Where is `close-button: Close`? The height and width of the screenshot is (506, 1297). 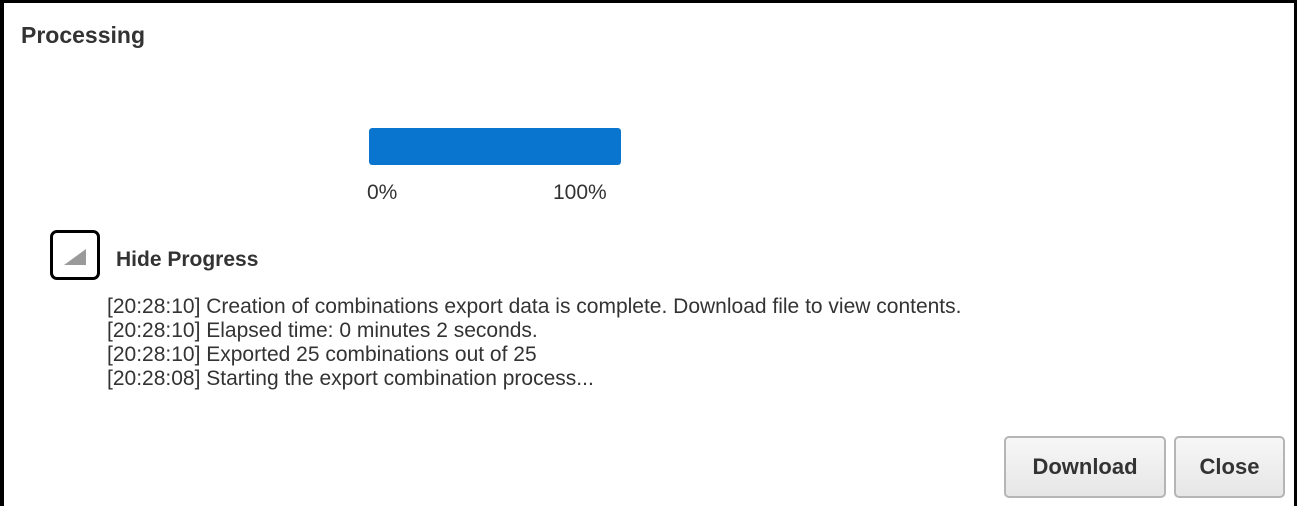 close-button: Close is located at coordinates (1229, 467).